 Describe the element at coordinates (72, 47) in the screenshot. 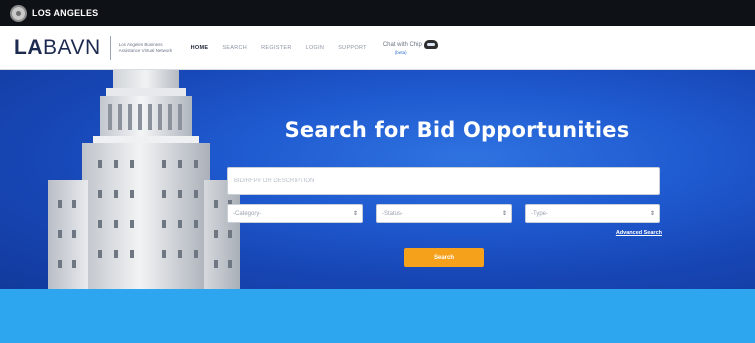

I see `logo-bavn: BAVN` at that location.